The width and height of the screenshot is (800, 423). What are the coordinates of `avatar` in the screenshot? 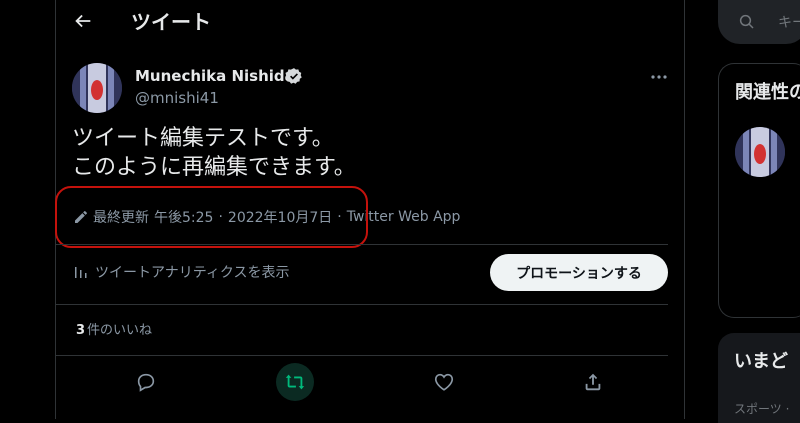 It's located at (97, 88).